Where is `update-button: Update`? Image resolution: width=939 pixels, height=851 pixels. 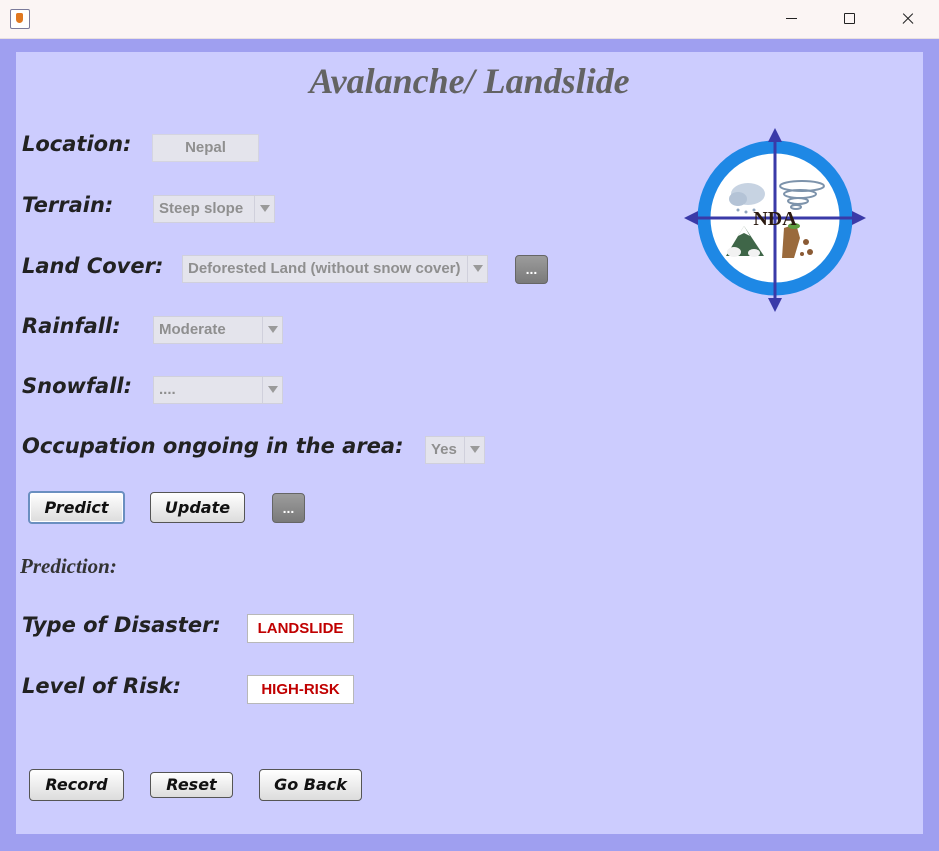 update-button: Update is located at coordinates (197, 507).